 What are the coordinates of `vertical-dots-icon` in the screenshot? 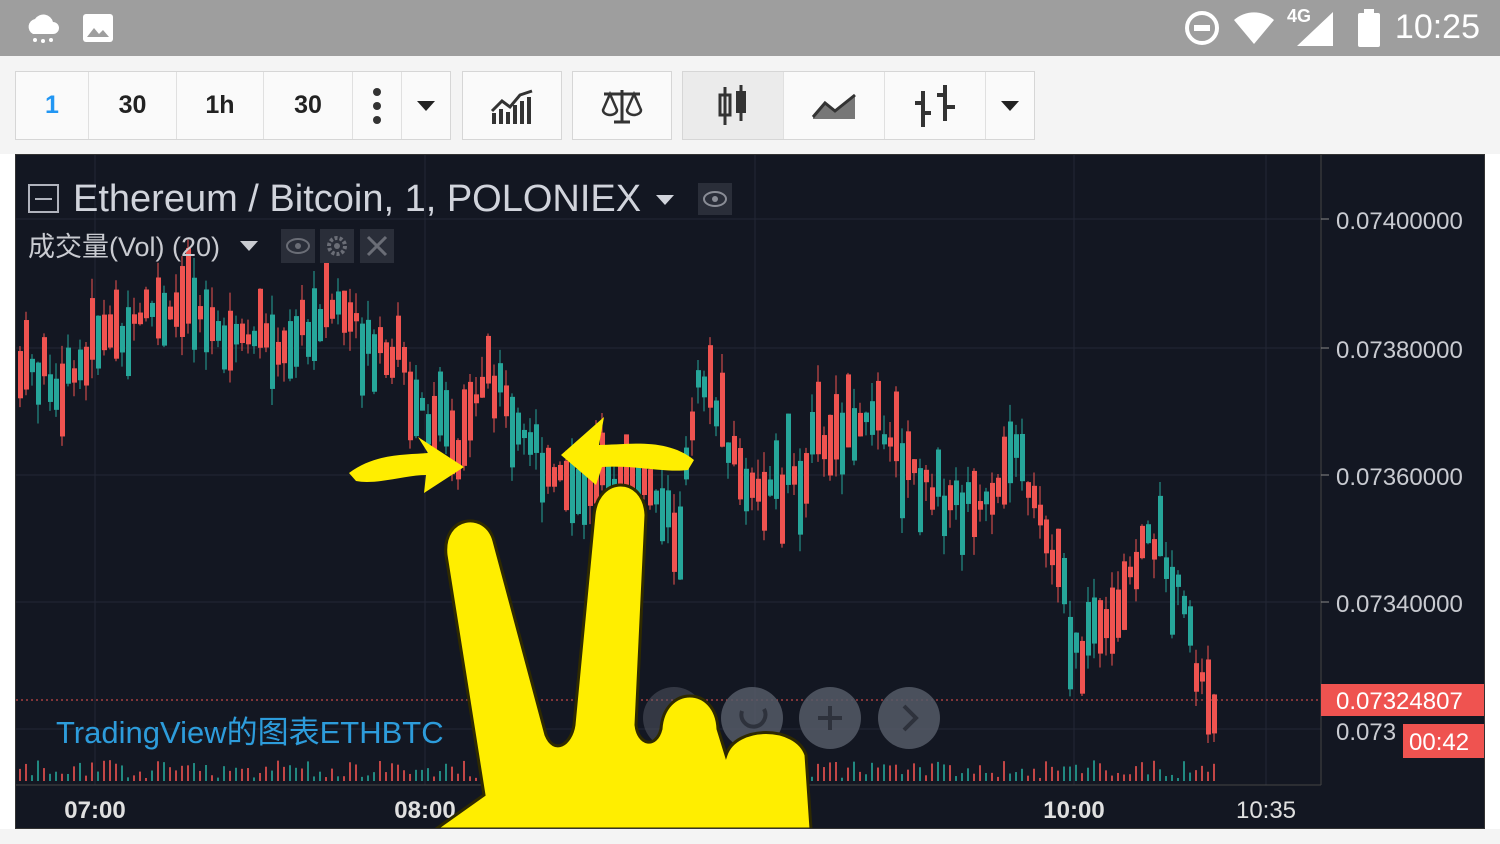 It's located at (377, 105).